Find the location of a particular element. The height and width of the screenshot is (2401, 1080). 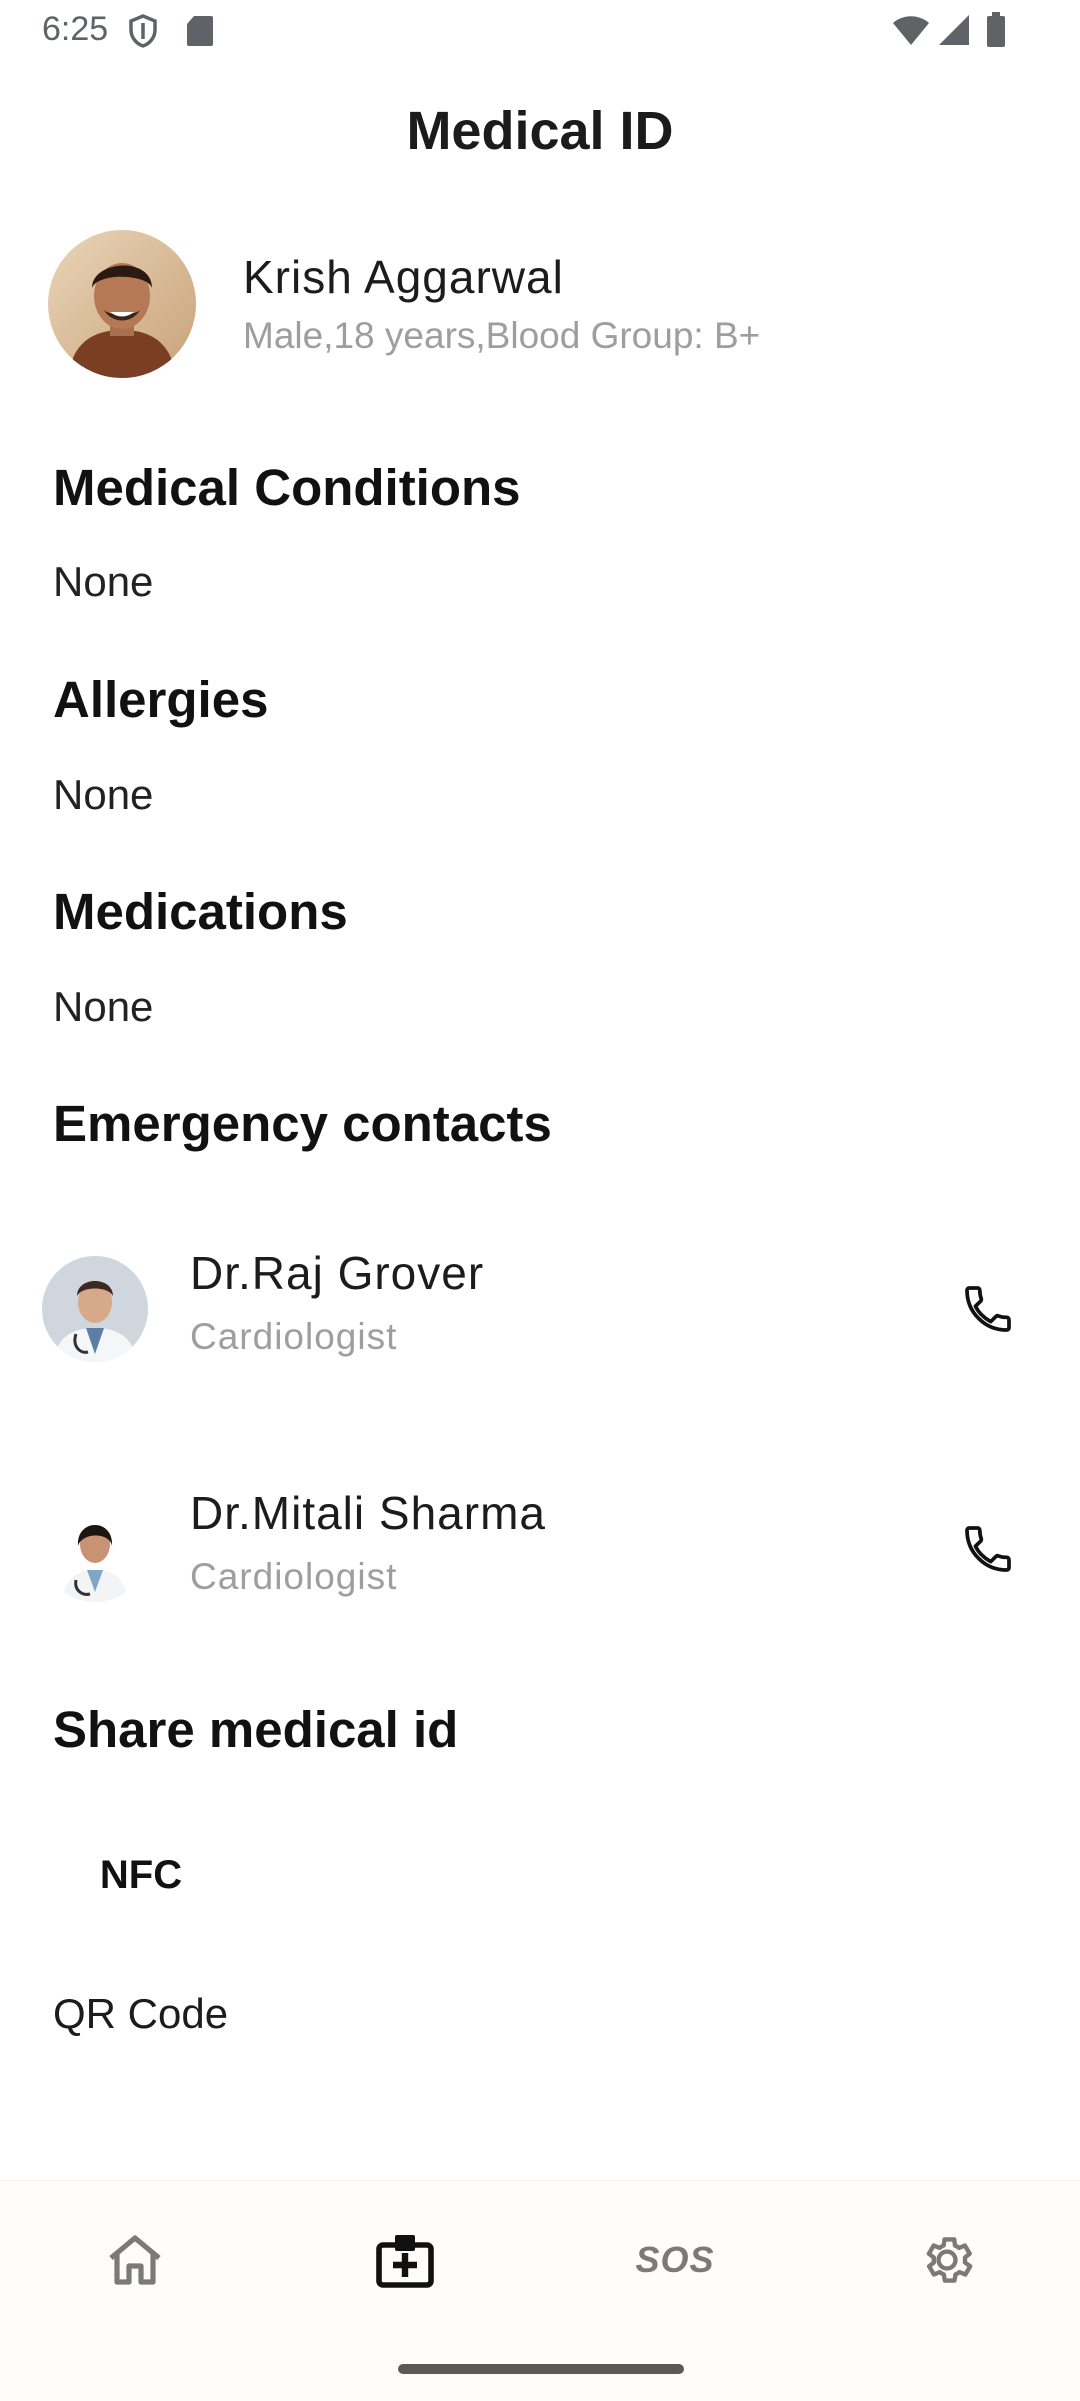

medical-id-icon is located at coordinates (405, 2261).